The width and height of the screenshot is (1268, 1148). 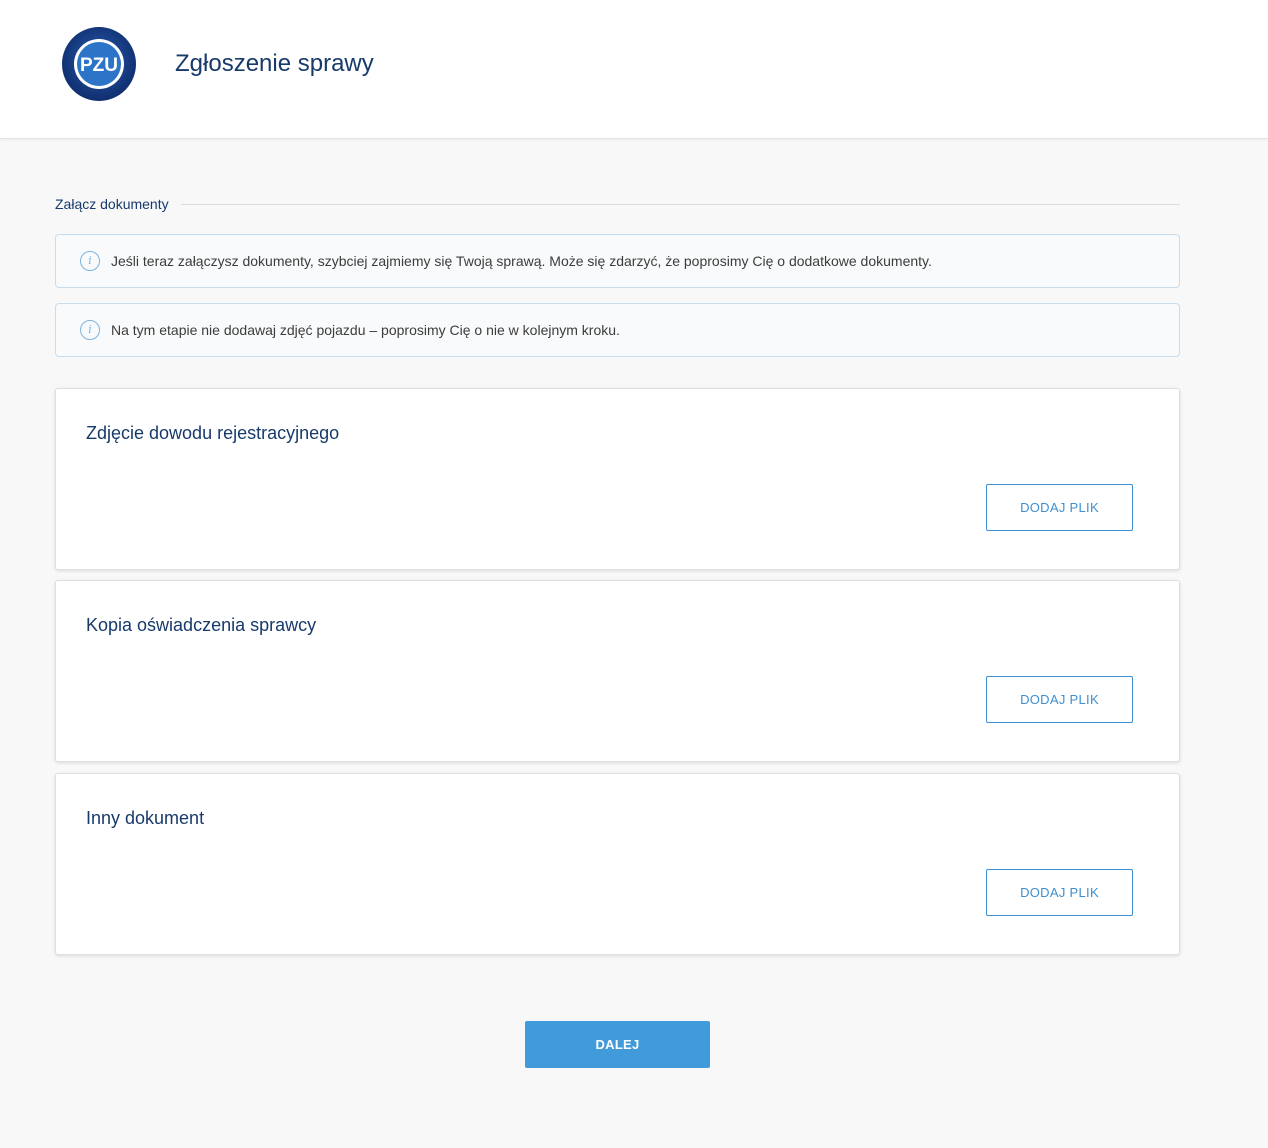 I want to click on section-header: Załącz dokumenty, so click(x=617, y=204).